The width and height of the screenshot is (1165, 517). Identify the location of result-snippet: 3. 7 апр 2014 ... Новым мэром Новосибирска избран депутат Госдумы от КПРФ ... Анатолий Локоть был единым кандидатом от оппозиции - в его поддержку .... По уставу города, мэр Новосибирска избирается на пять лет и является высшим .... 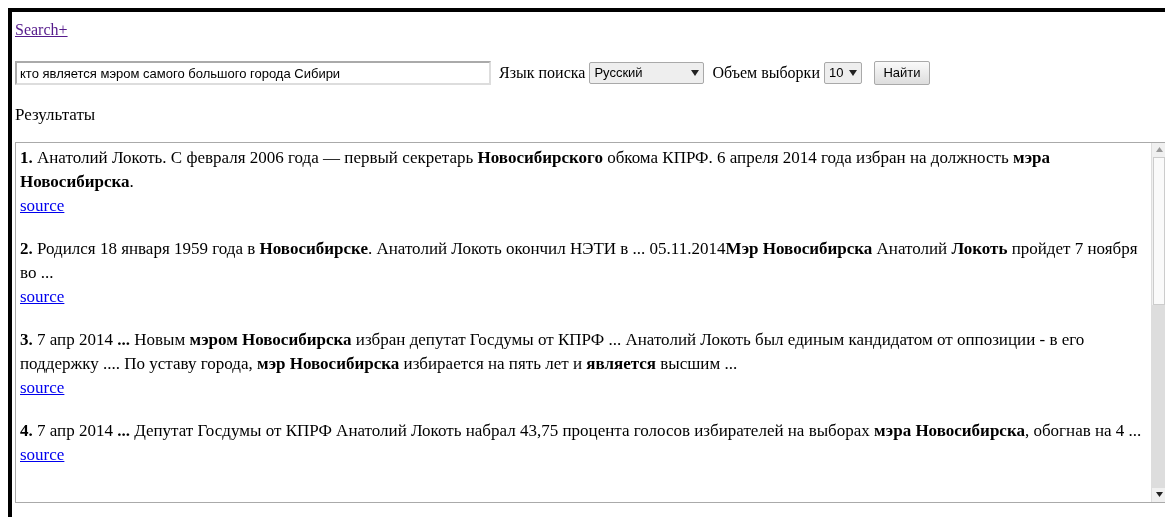
(553, 351).